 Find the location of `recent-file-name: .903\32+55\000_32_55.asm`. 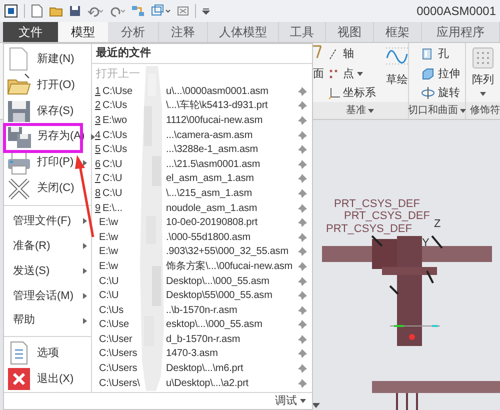

recent-file-name: .903\32+55\000_32_55.asm is located at coordinates (227, 252).